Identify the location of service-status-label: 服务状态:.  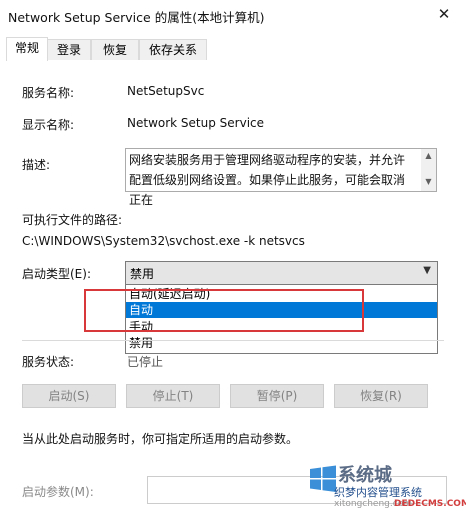
(48, 362).